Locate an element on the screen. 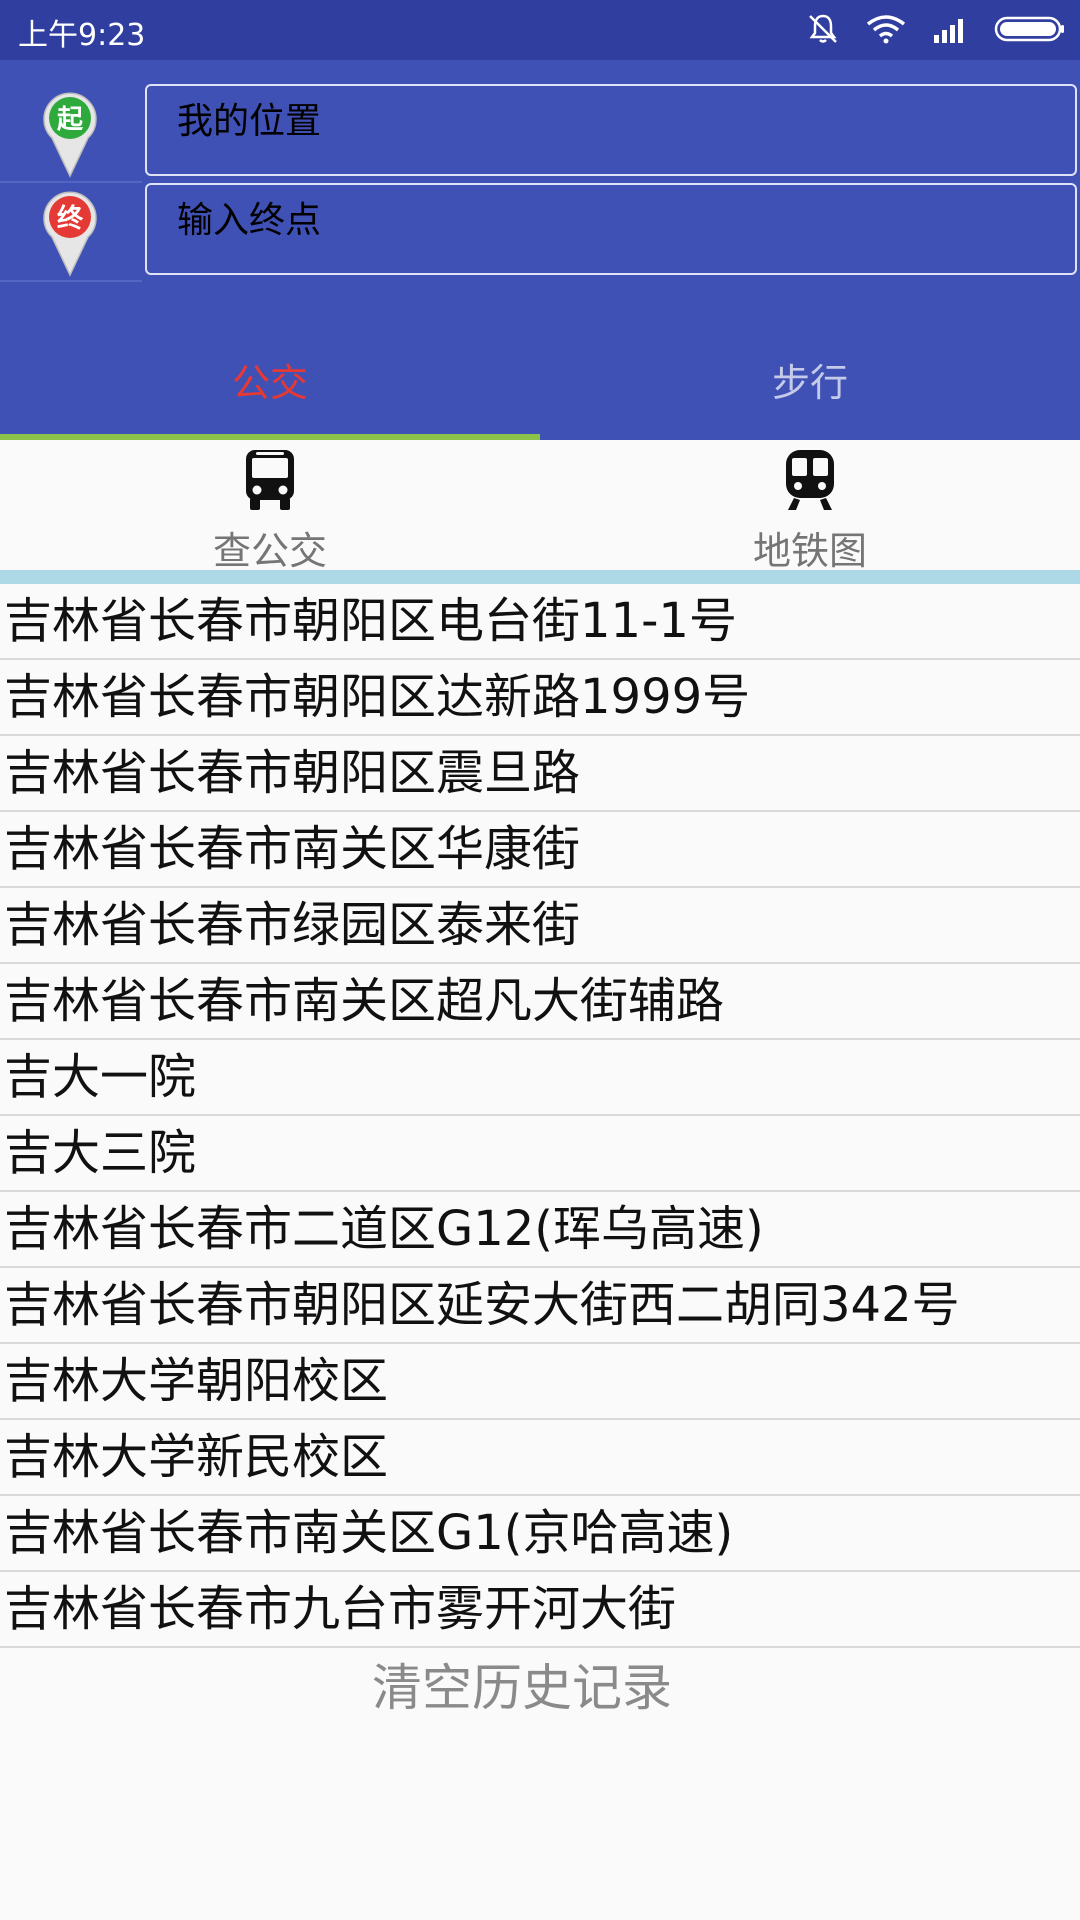 Image resolution: width=1080 pixels, height=1920 pixels. history-item: 吉林省长春市绿园区泰来街 is located at coordinates (540, 926).